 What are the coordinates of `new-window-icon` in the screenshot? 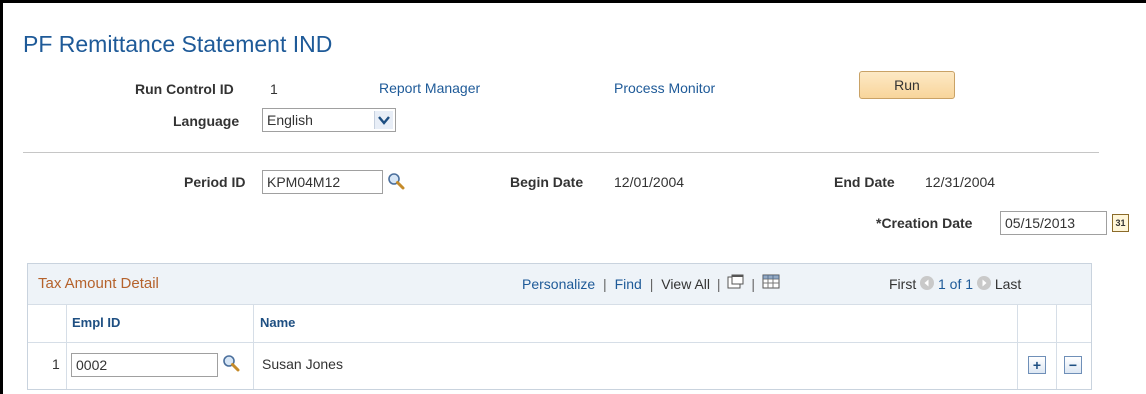 It's located at (735, 283).